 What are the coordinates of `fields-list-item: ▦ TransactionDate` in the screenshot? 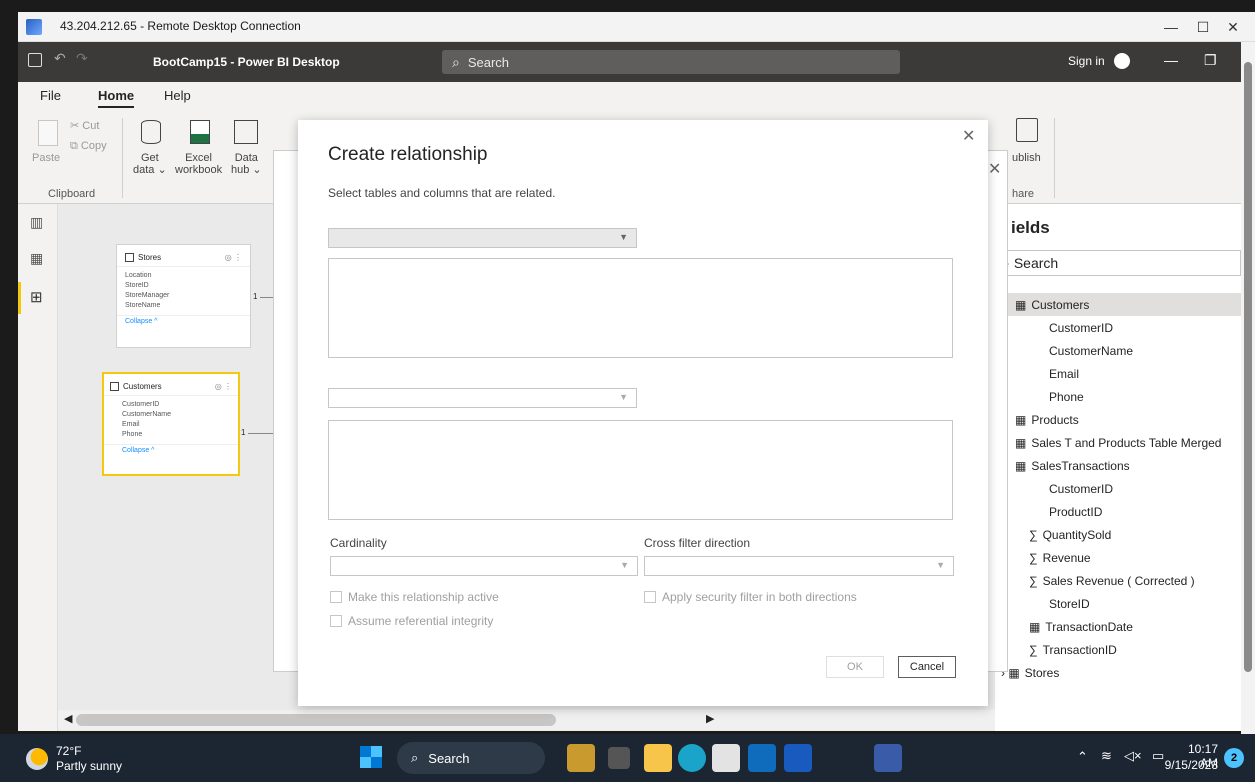 It's located at (1118, 626).